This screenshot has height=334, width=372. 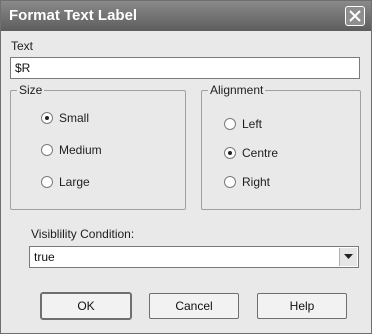 What do you see at coordinates (185, 68) in the screenshot?
I see `text-input: $R` at bounding box center [185, 68].